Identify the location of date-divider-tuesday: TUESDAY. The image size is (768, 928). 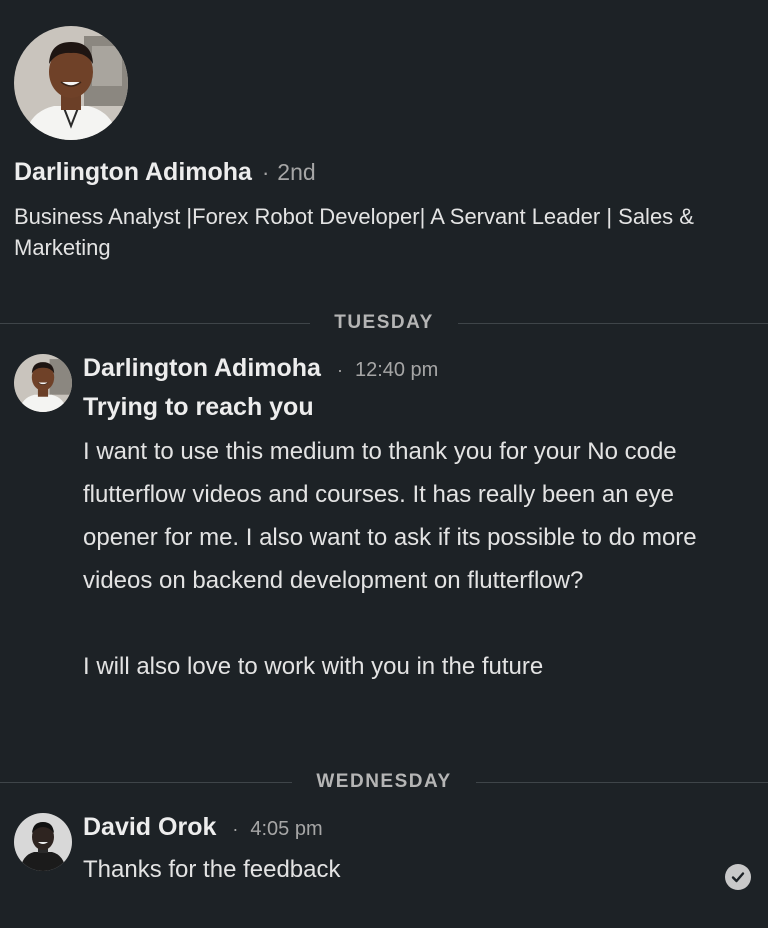
(384, 323).